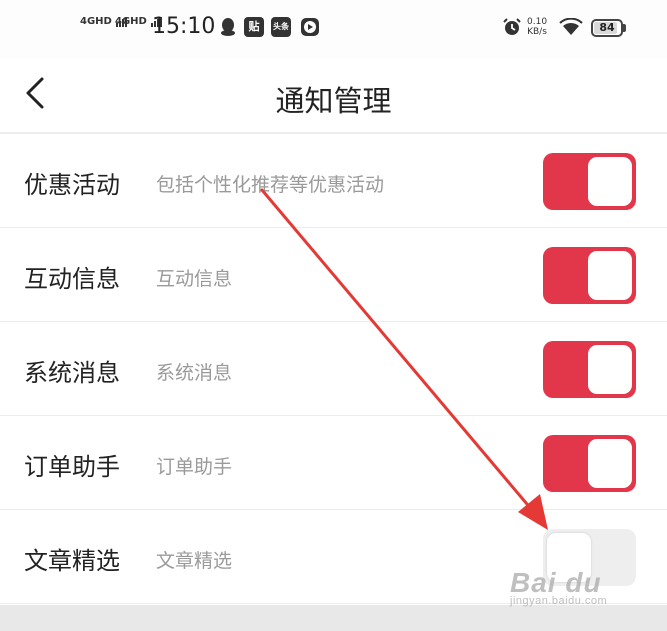  I want to click on setting-description: 订单助手, so click(194, 467).